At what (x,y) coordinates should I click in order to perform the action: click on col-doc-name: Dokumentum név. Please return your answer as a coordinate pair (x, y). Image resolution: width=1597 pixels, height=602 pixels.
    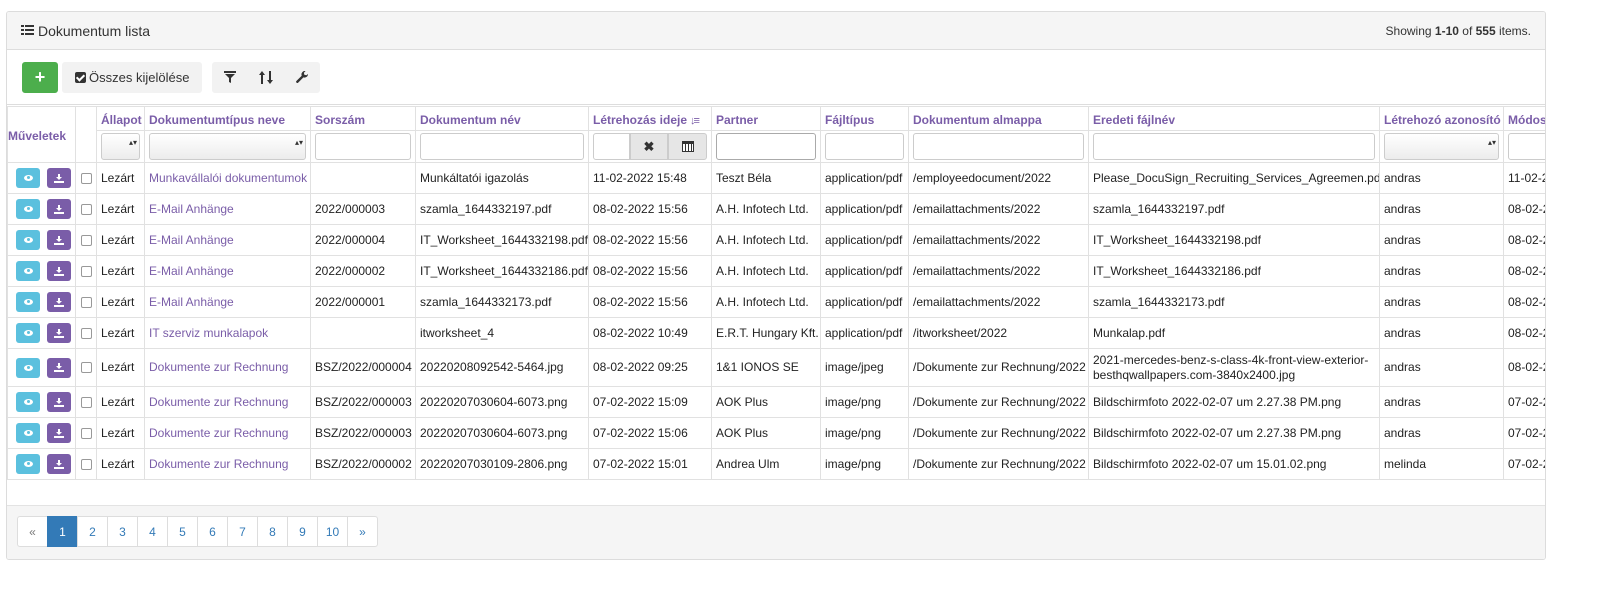
    Looking at the image, I should click on (502, 118).